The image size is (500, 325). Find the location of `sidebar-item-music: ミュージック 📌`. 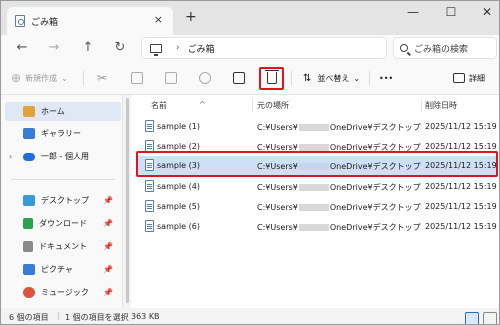

sidebar-item-music: ミュージック 📌 is located at coordinates (63, 292).